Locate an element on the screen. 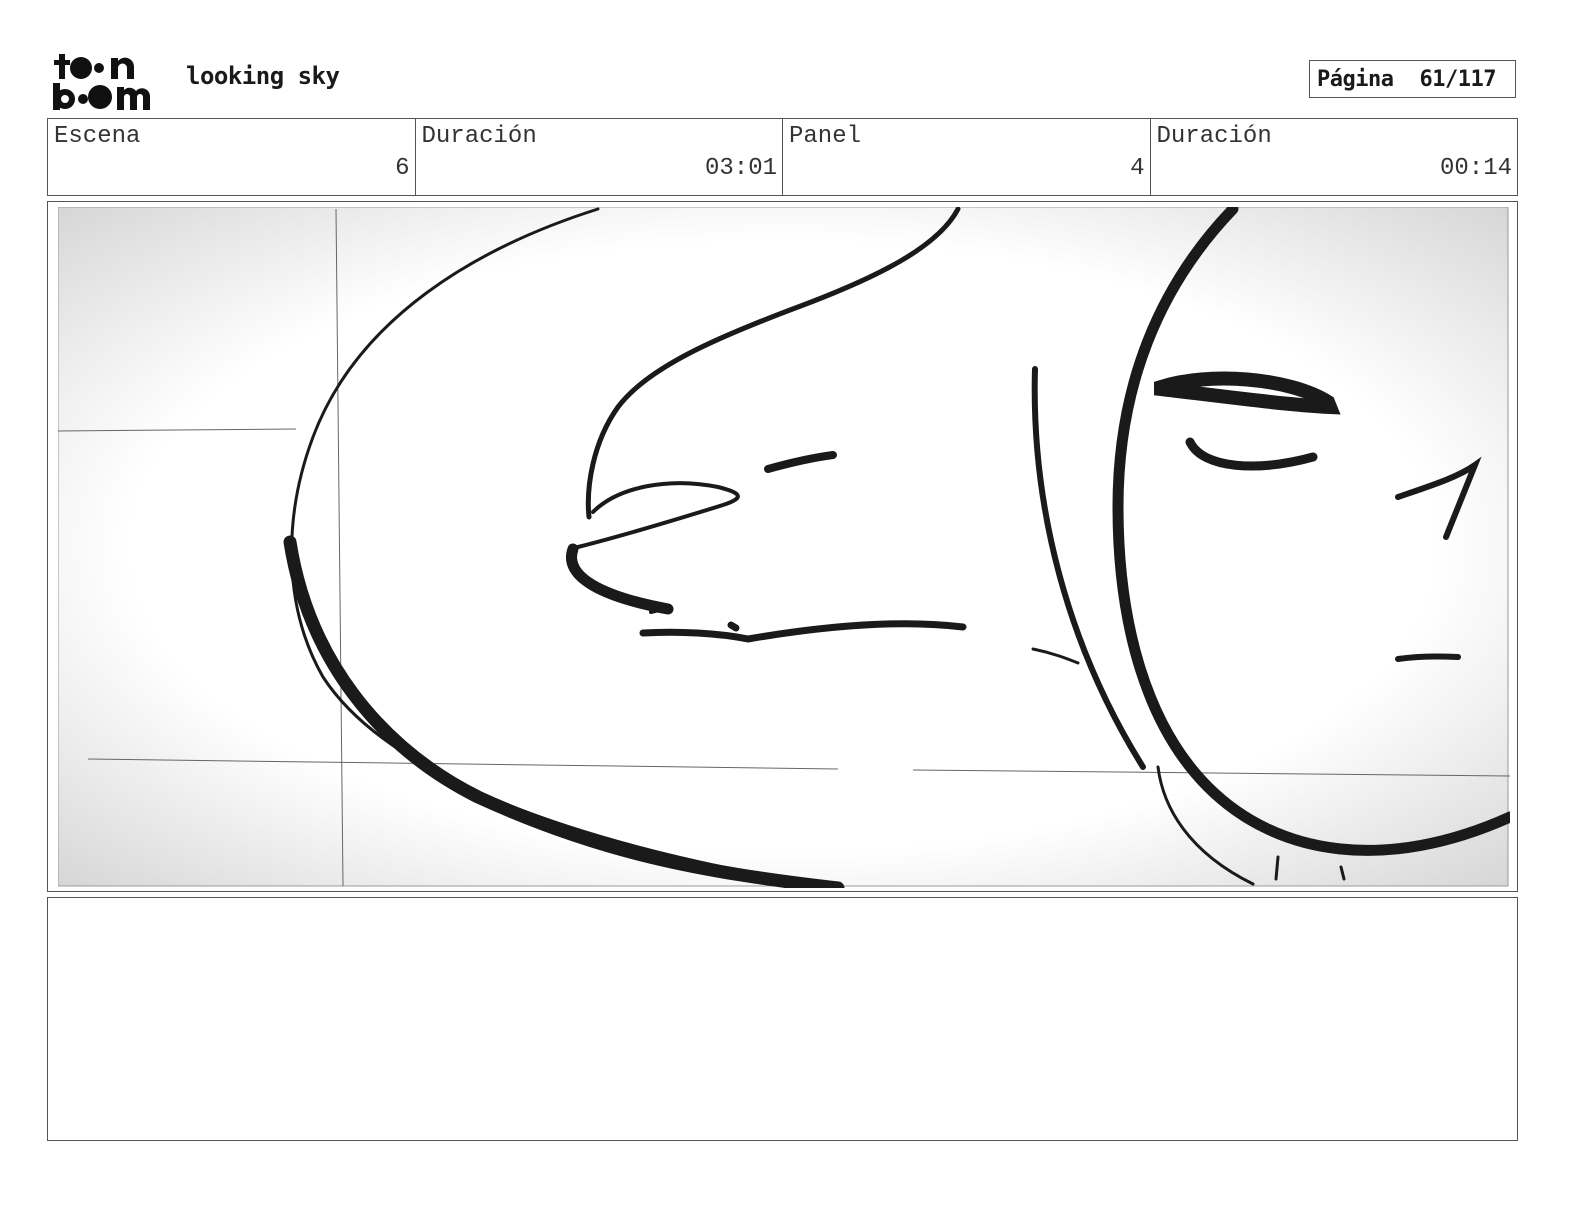  scene-duration-label: Duración is located at coordinates (479, 136).